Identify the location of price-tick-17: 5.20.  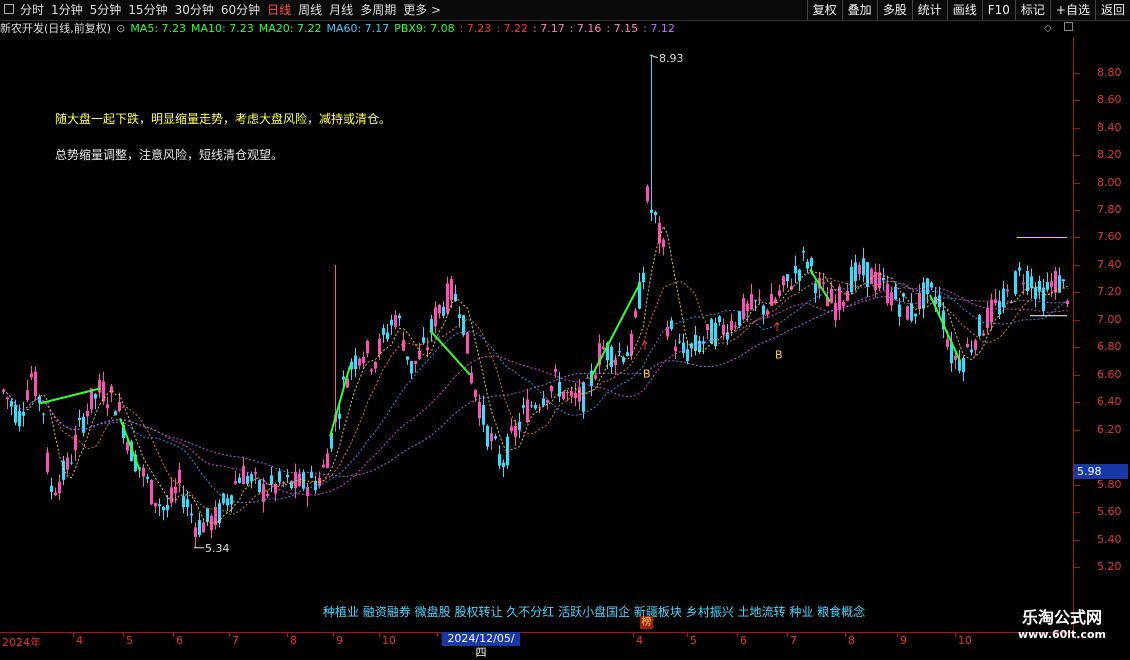
(1109, 566).